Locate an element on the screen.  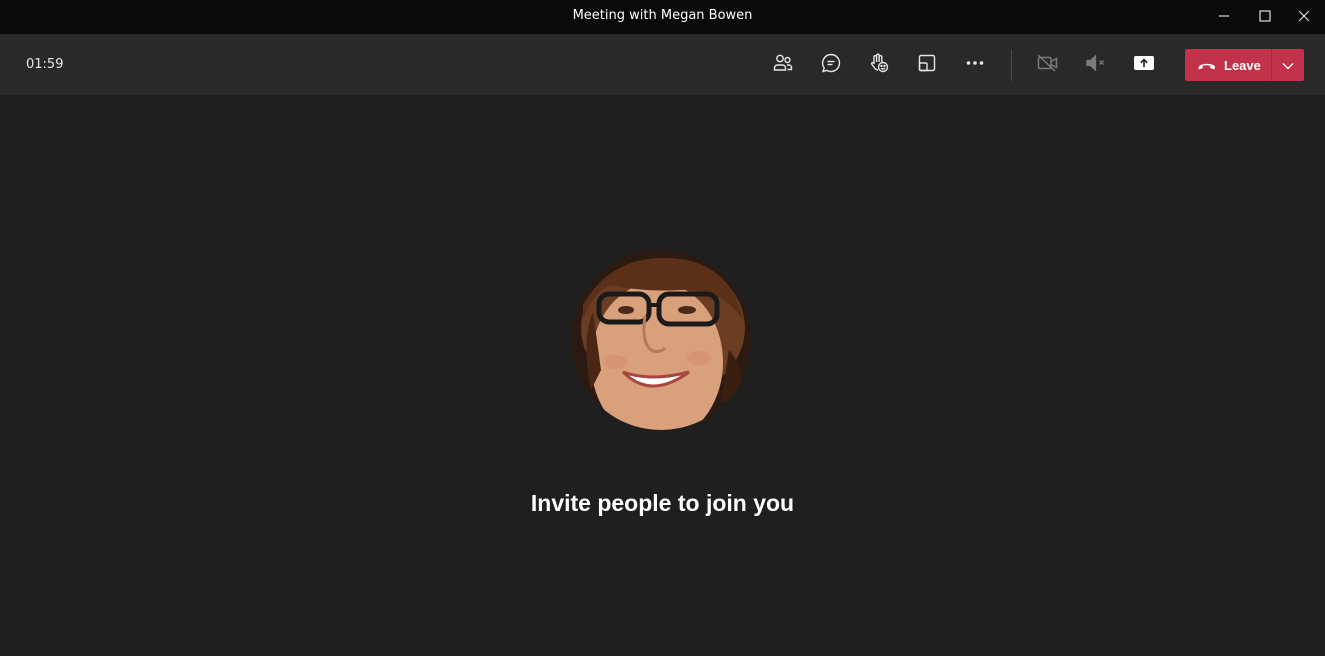
speaker-toggle-button is located at coordinates (1096, 65).